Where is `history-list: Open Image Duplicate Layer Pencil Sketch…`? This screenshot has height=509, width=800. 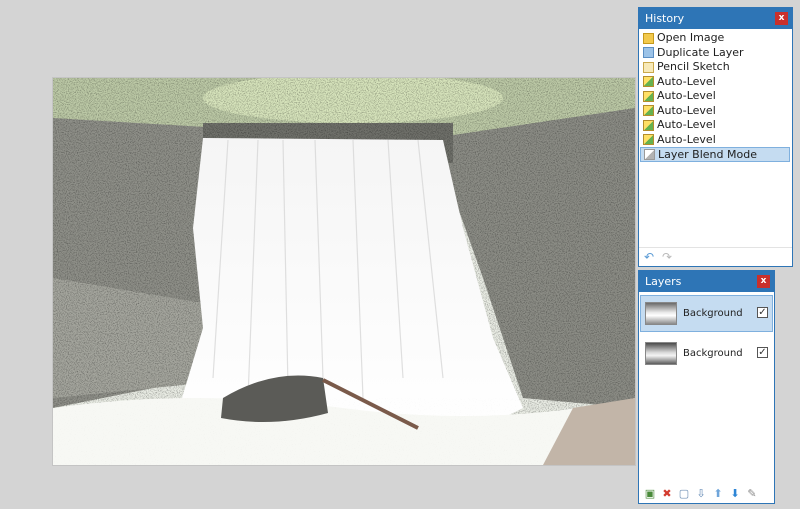
history-list: Open Image Duplicate Layer Pencil Sketch… is located at coordinates (715, 95).